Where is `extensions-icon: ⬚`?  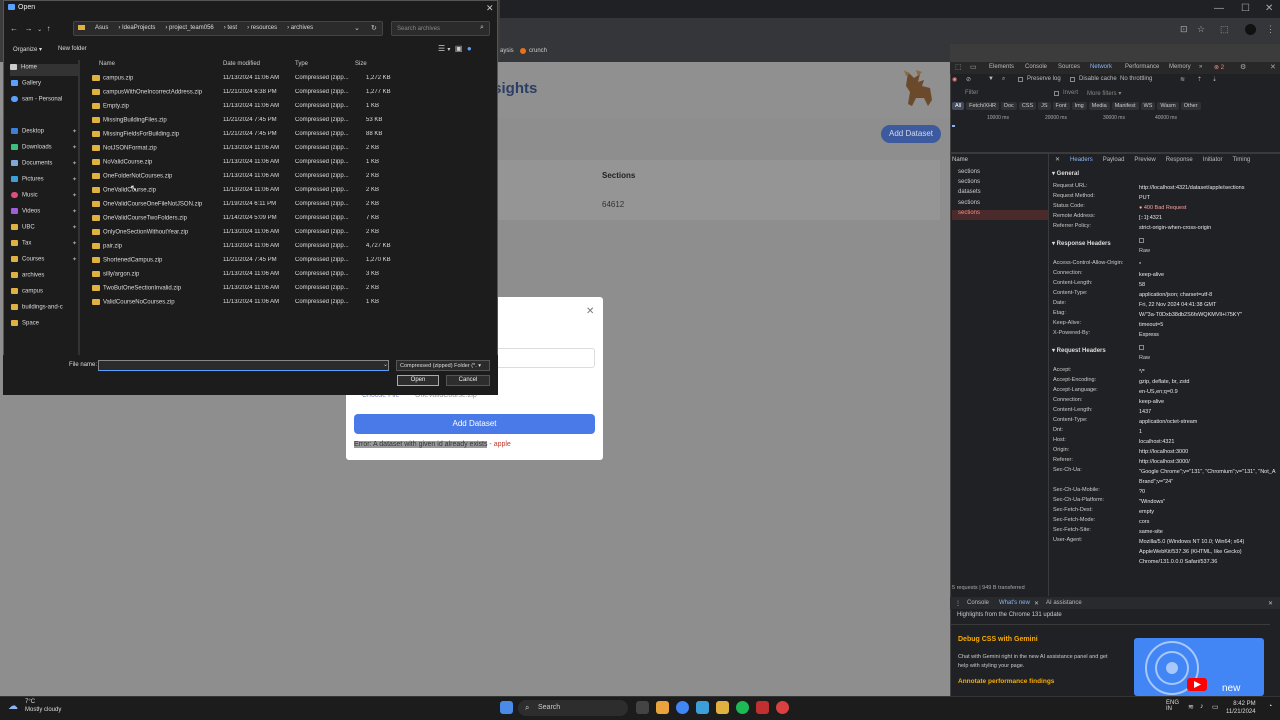 extensions-icon: ⬚ is located at coordinates (1224, 29).